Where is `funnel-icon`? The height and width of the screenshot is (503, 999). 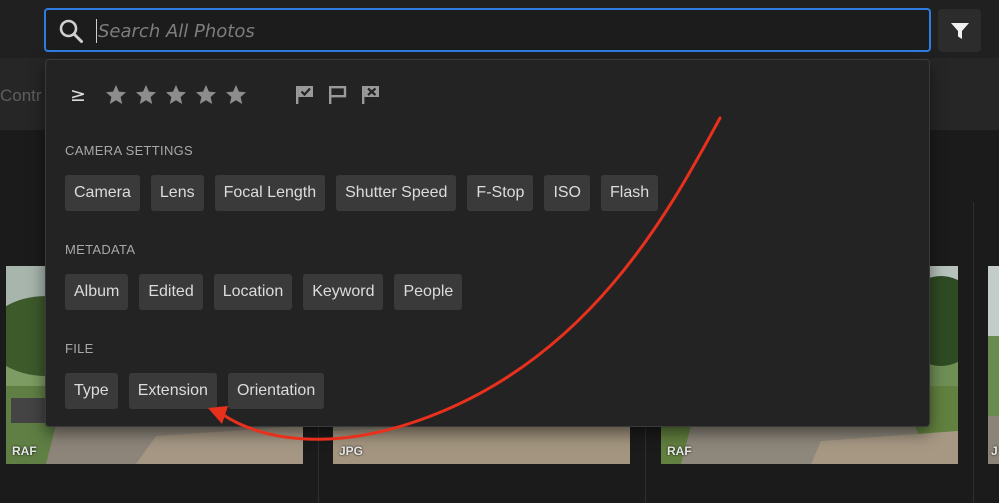 funnel-icon is located at coordinates (959, 30).